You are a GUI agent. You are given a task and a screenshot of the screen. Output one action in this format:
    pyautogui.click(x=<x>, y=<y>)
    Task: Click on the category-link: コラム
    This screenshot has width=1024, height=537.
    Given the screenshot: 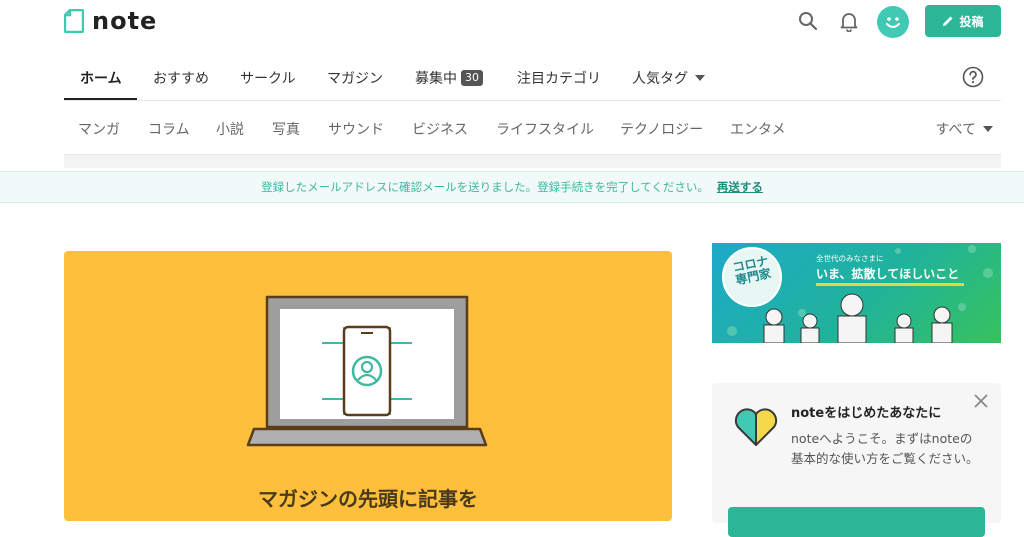 What is the action you would take?
    pyautogui.click(x=169, y=129)
    